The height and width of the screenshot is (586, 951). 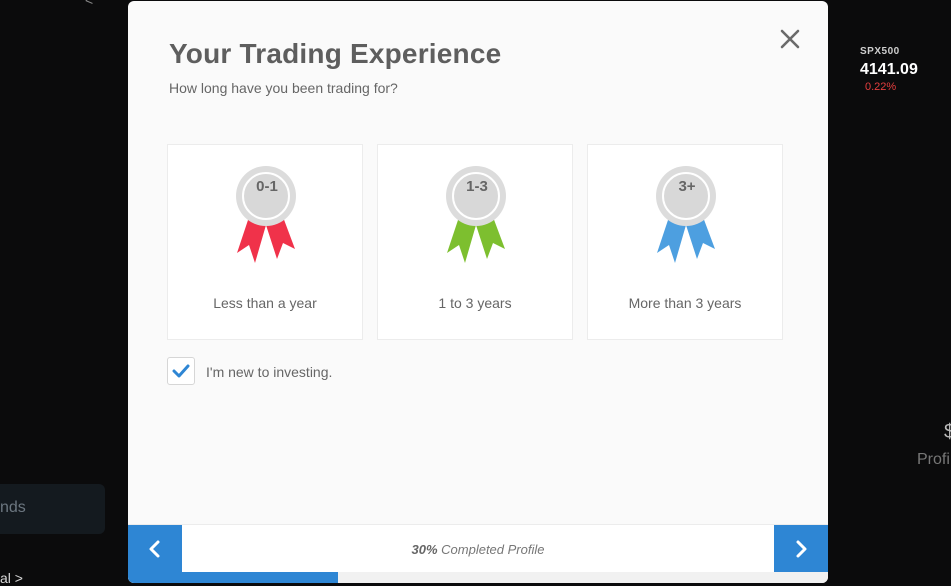 I want to click on option-1-to-3-years: 1-3 1 to 3 years, so click(x=475, y=242).